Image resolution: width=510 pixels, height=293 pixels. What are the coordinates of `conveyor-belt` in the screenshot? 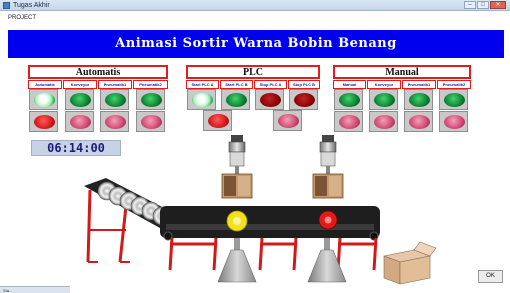 It's located at (270, 223).